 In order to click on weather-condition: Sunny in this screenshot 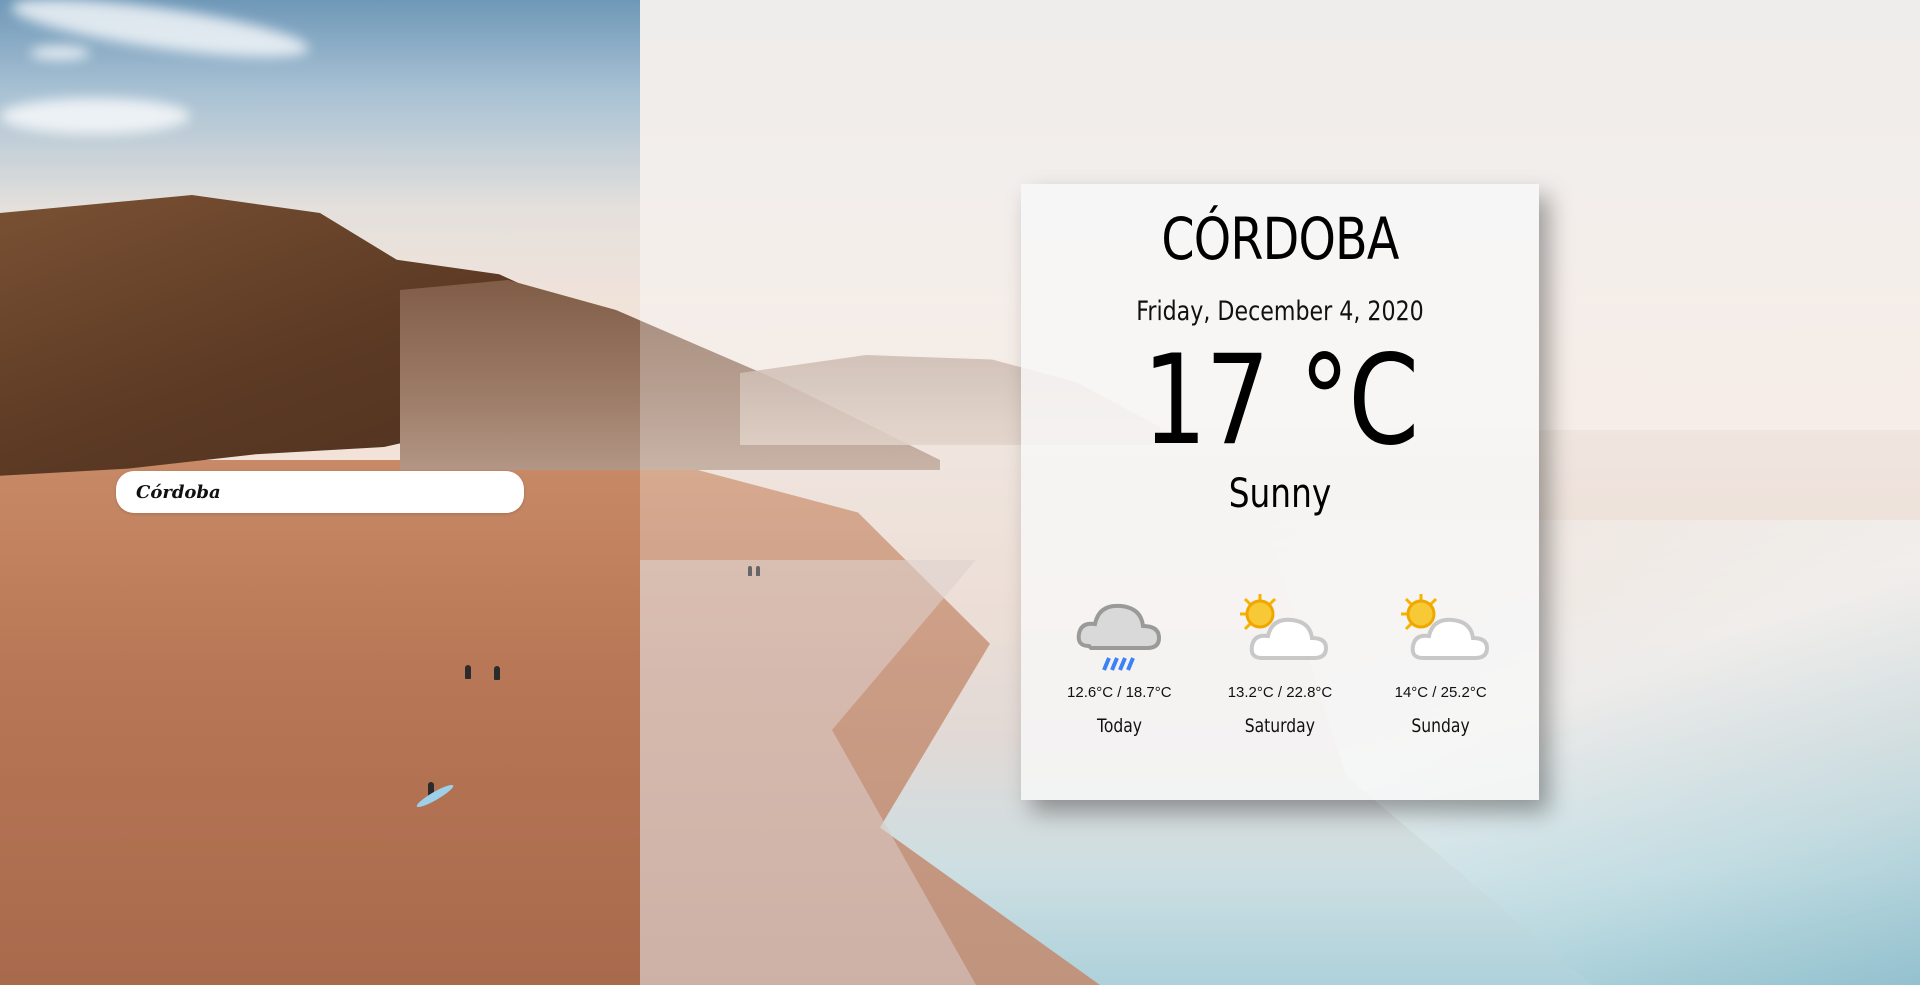, I will do `click(1280, 494)`.